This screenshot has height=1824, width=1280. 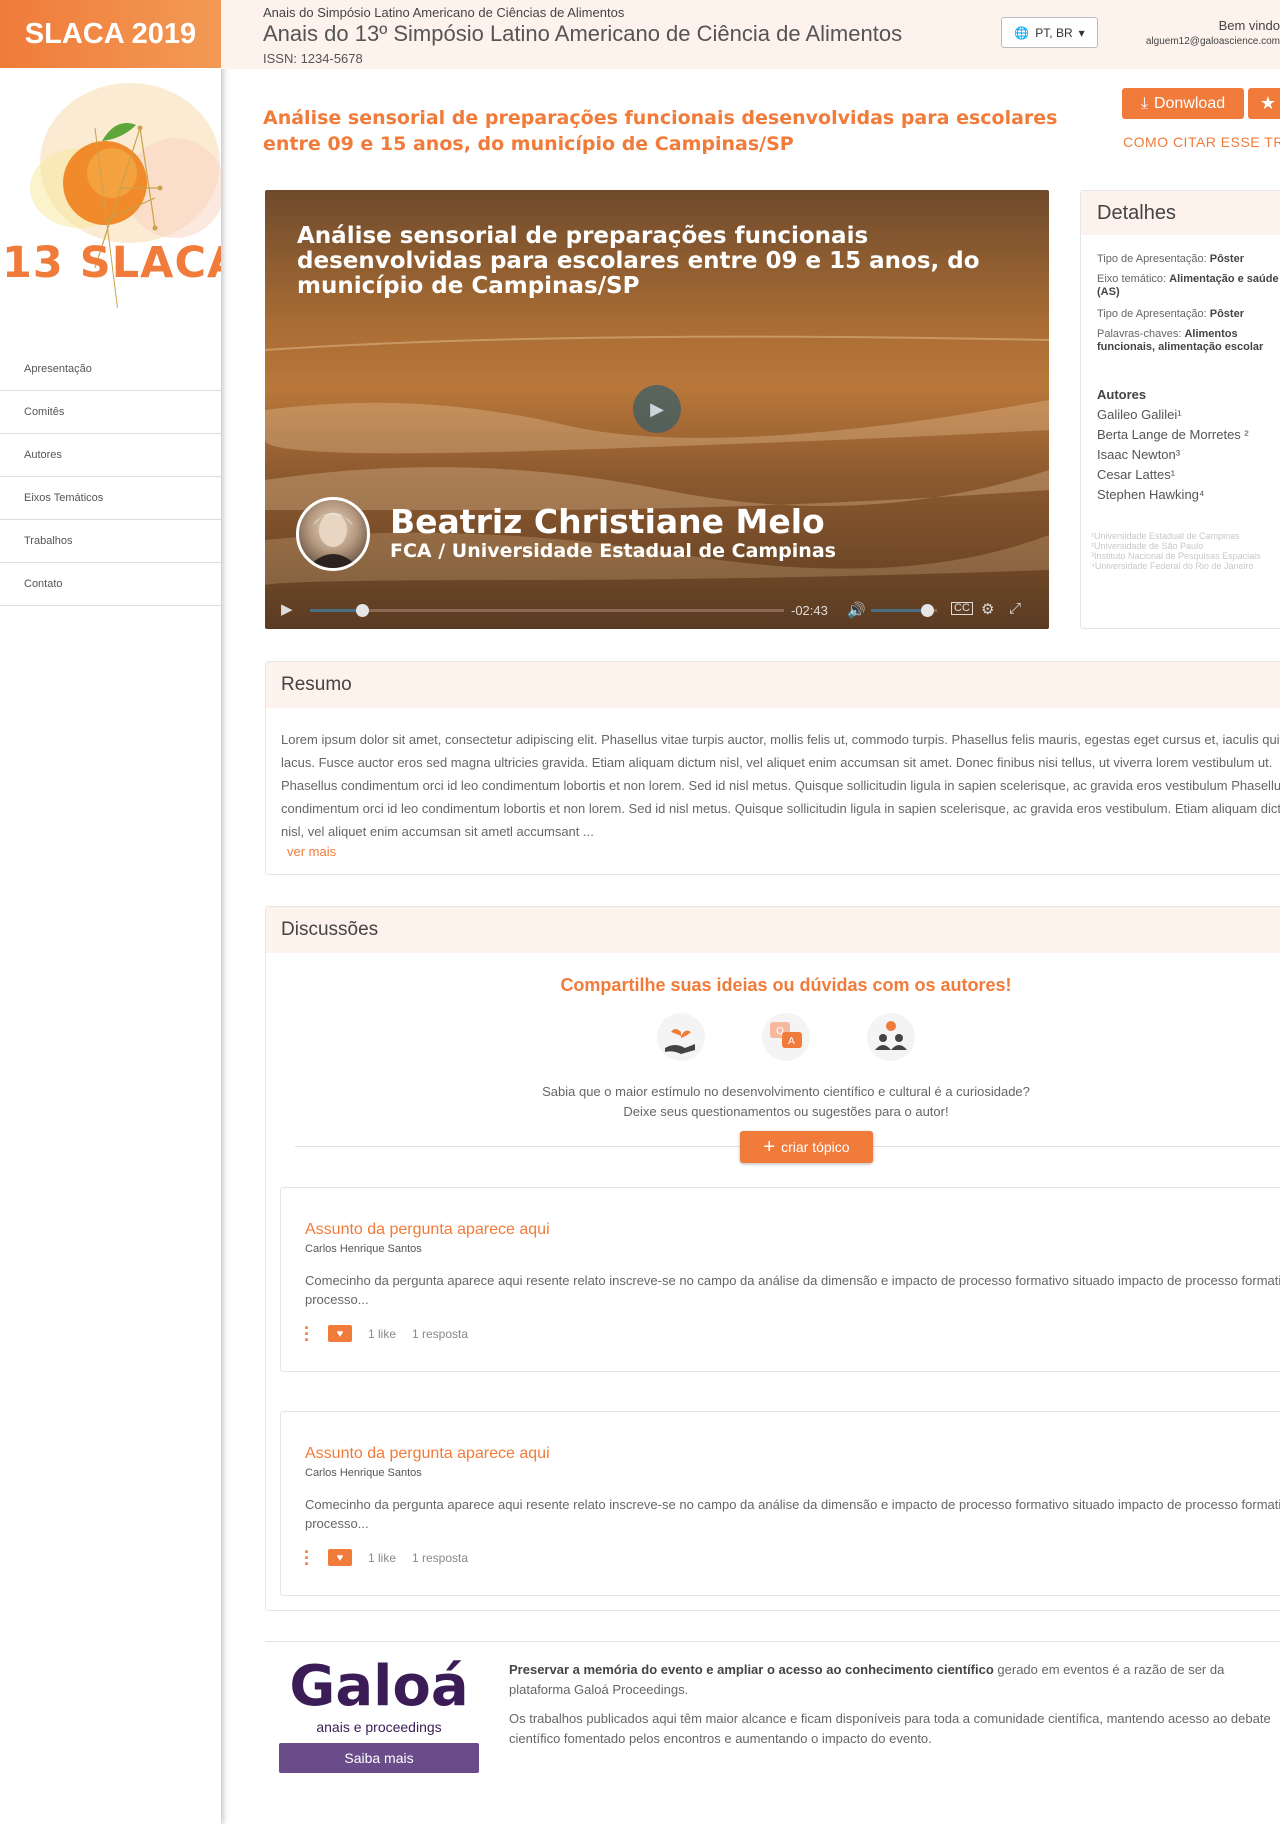 I want to click on affiliation-item: ⁴Universidade Federal do Rio de Janeiro, so click(x=1172, y=566).